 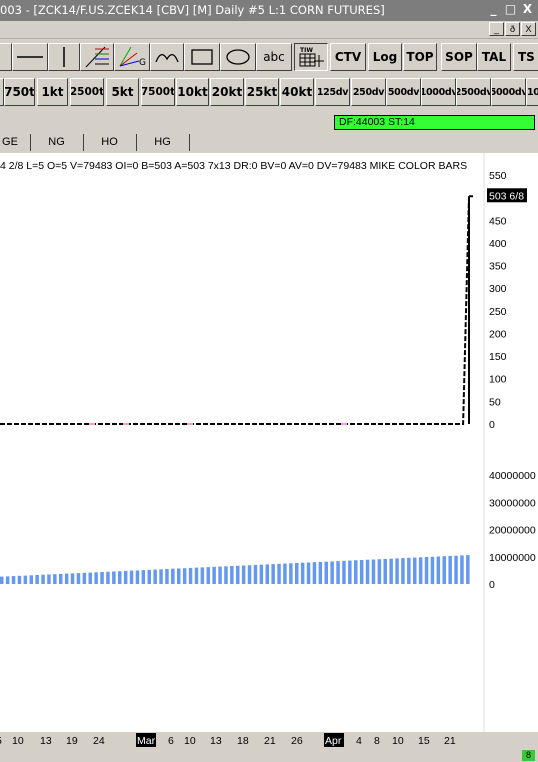 I want to click on last-price-label: 503 6/8, so click(x=506, y=196).